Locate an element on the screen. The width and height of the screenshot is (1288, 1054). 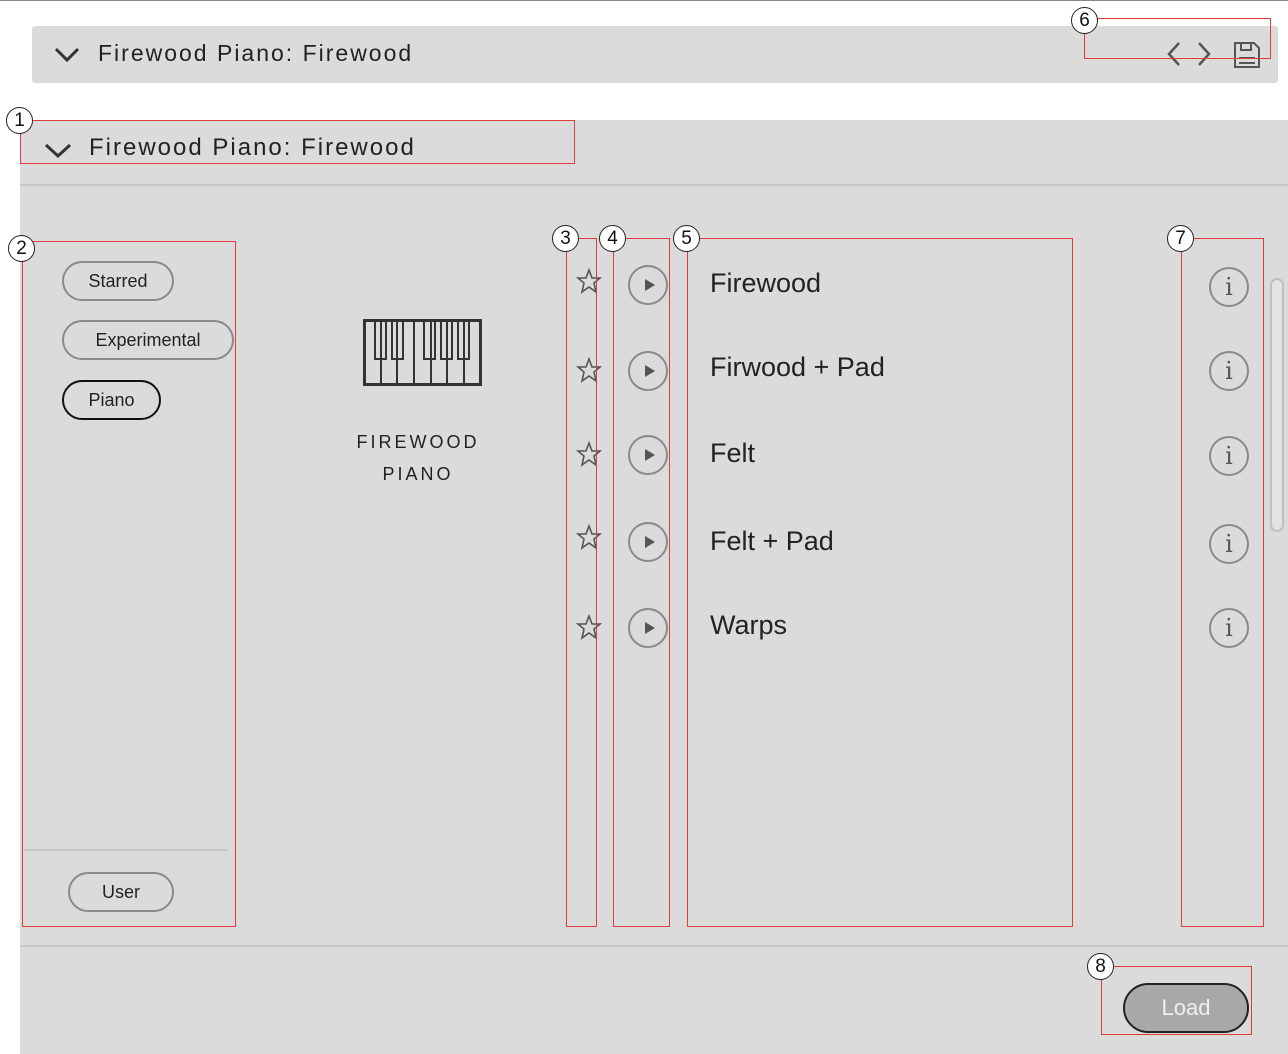
panel-title: Firewood Piano: Firewood is located at coordinates (252, 147).